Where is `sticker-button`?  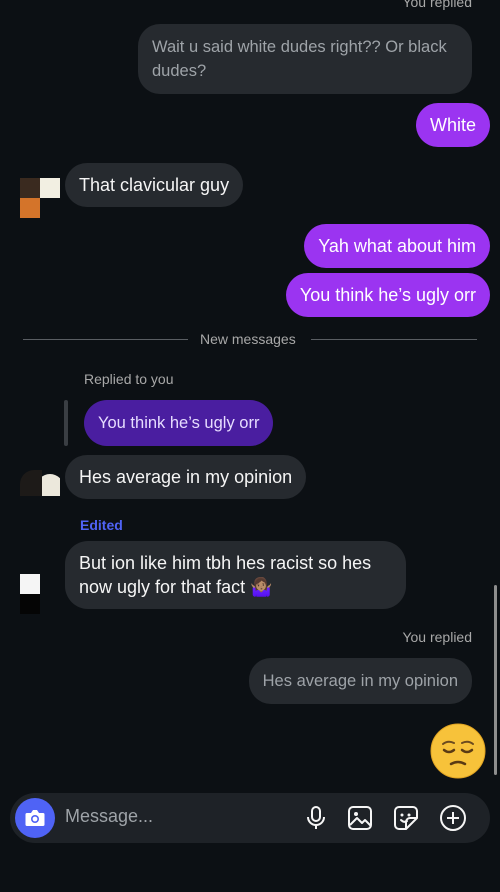 sticker-button is located at coordinates (406, 818).